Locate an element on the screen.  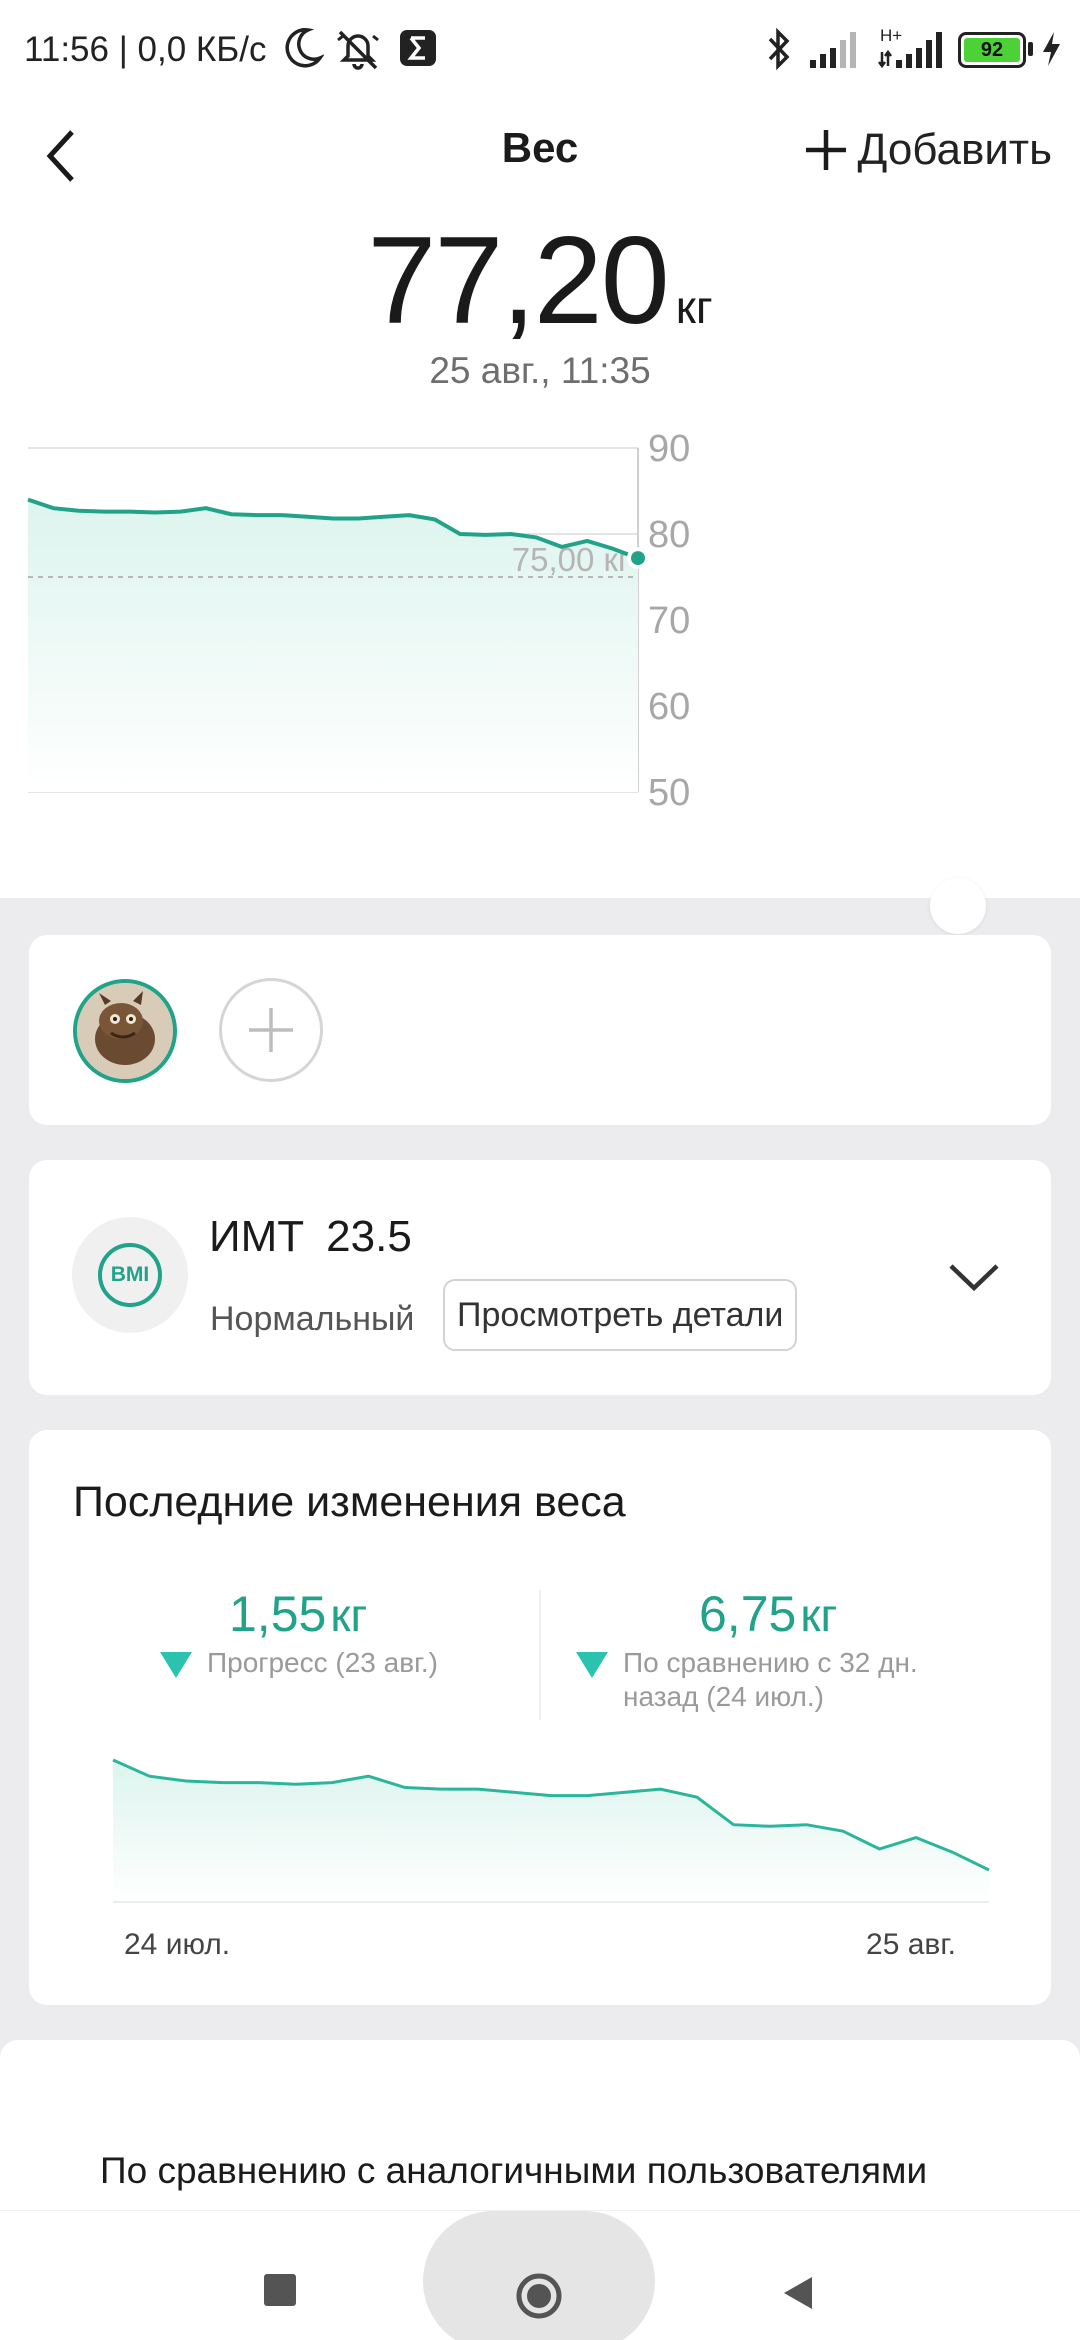
changes-title: Последние изменения веса is located at coordinates (349, 1502).